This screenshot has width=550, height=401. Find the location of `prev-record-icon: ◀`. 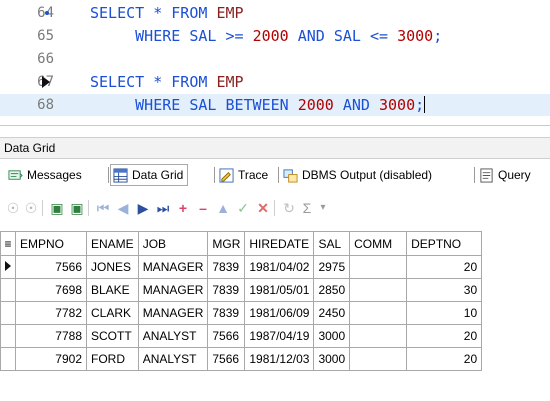

prev-record-icon: ◀ is located at coordinates (123, 208).